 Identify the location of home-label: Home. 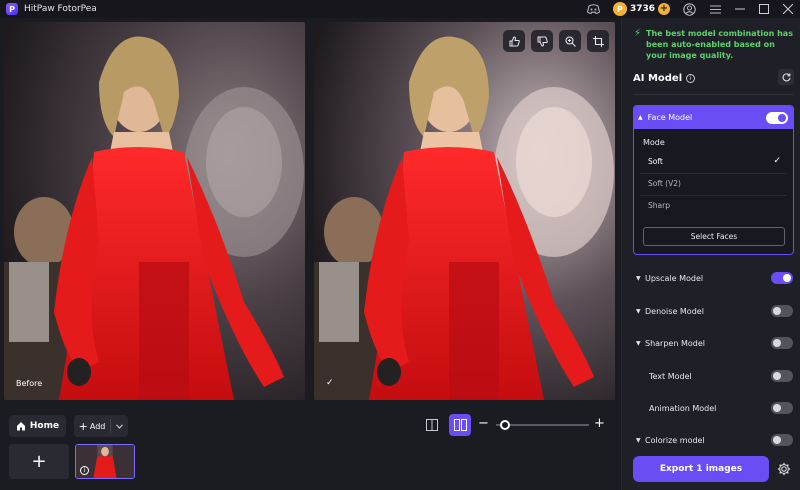
(44, 426).